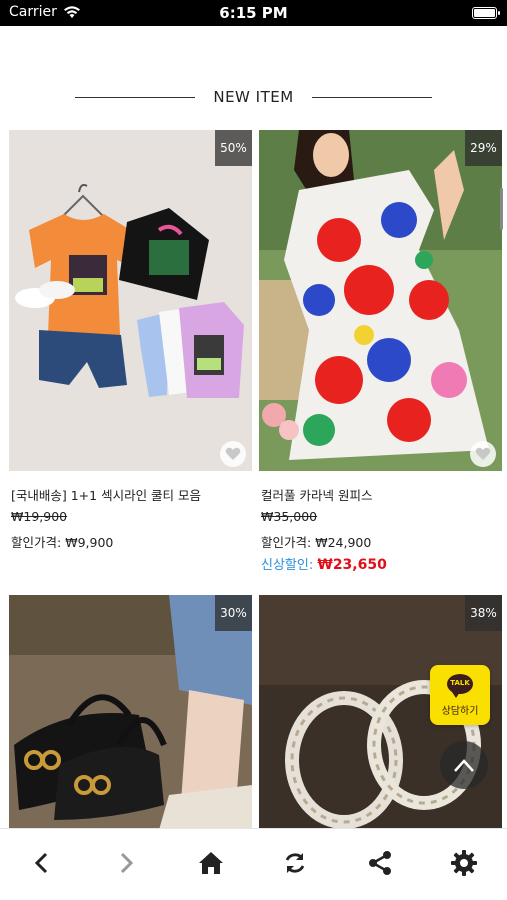  I want to click on settings-button, so click(464, 863).